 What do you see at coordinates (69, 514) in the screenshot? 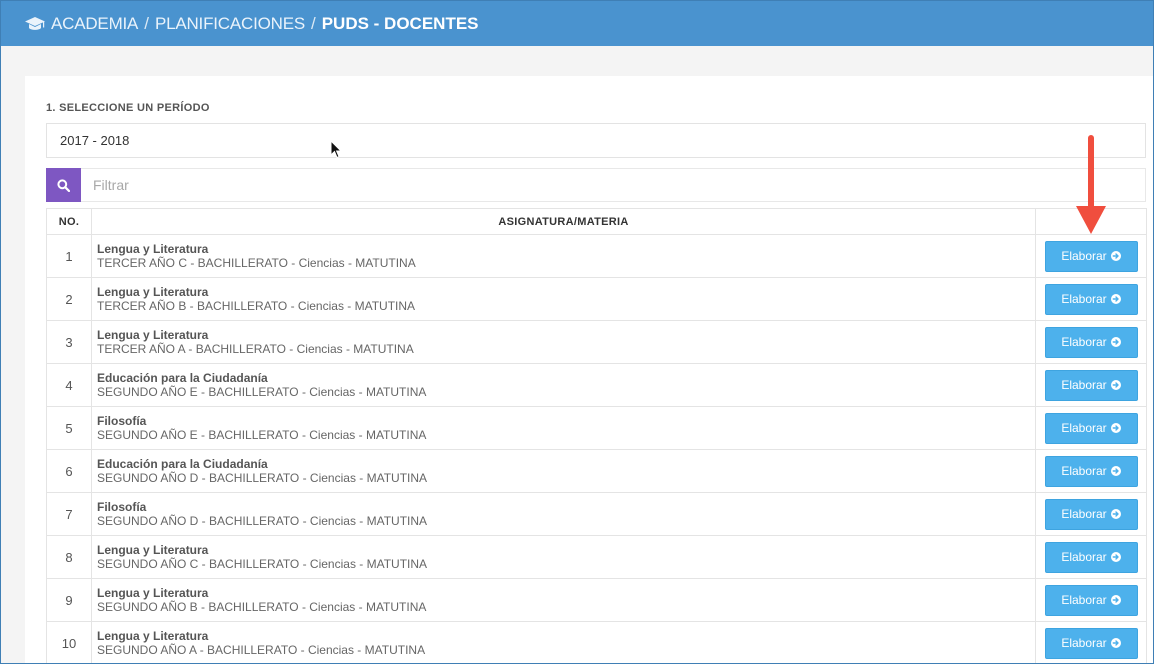
I see `row-number: 7` at bounding box center [69, 514].